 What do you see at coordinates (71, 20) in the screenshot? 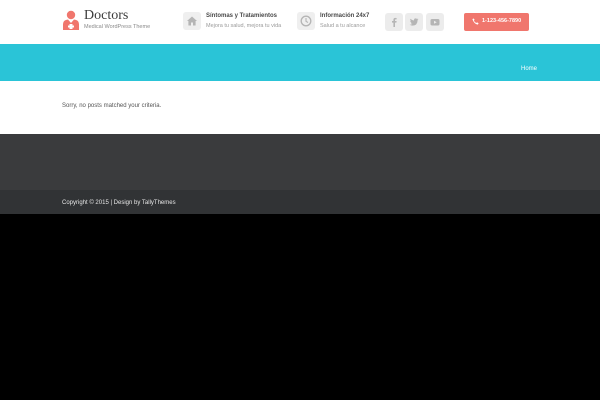
I see `doctor-logo-icon` at bounding box center [71, 20].